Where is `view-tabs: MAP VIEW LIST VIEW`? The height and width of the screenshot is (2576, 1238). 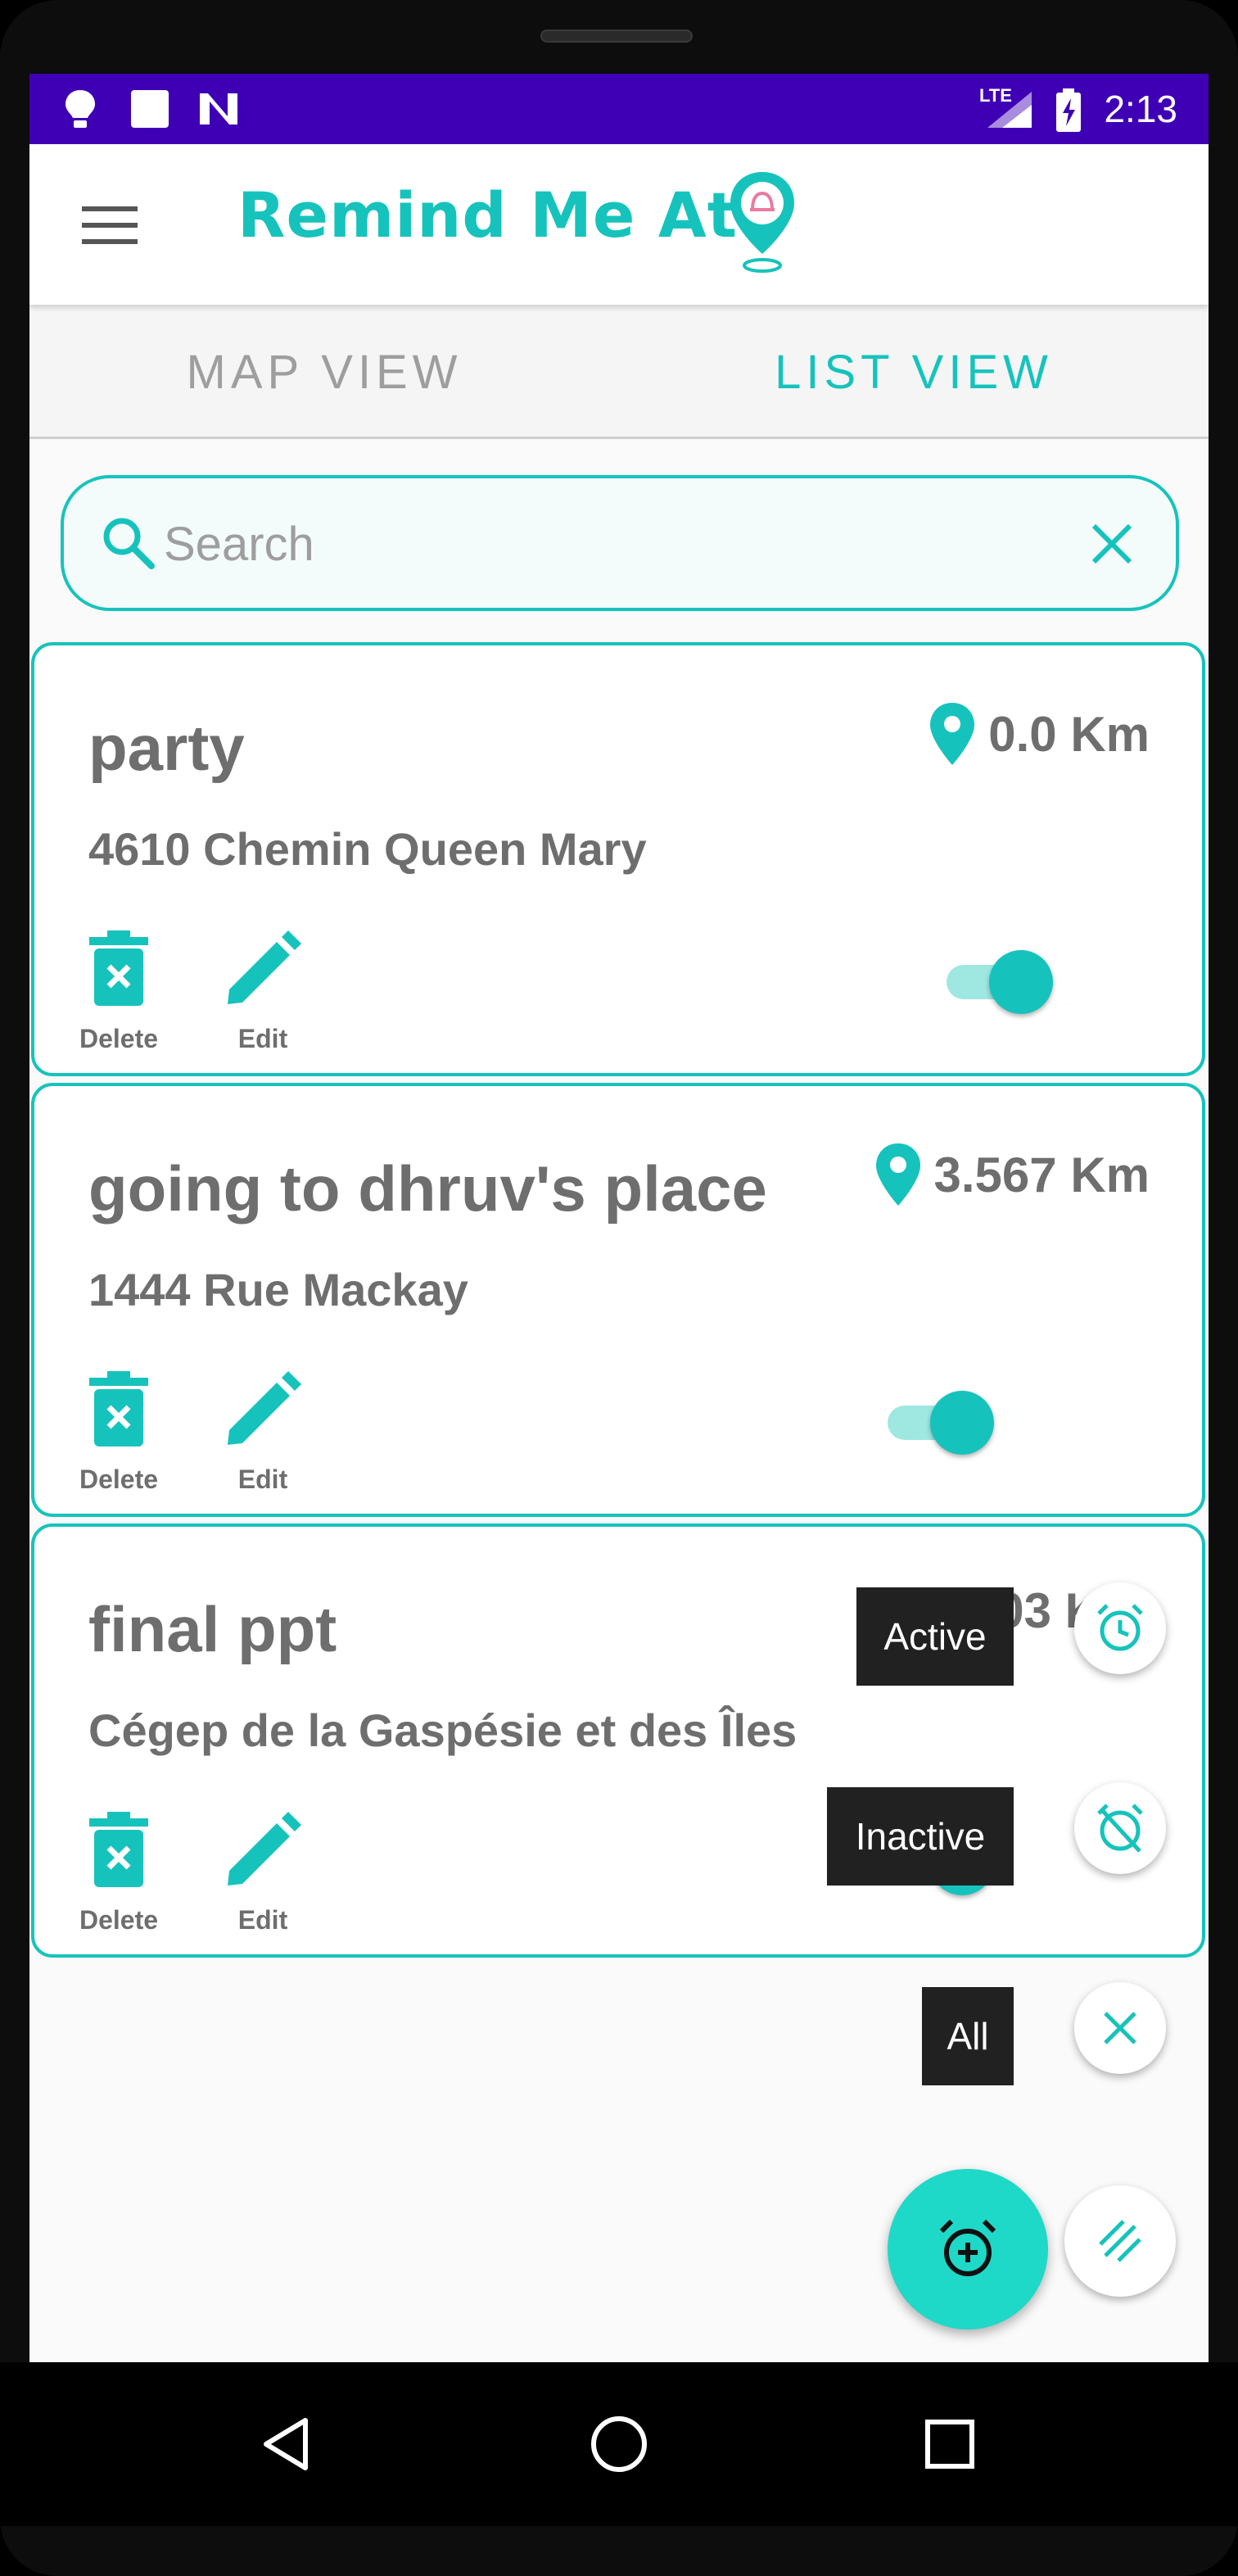 view-tabs: MAP VIEW LIST VIEW is located at coordinates (619, 372).